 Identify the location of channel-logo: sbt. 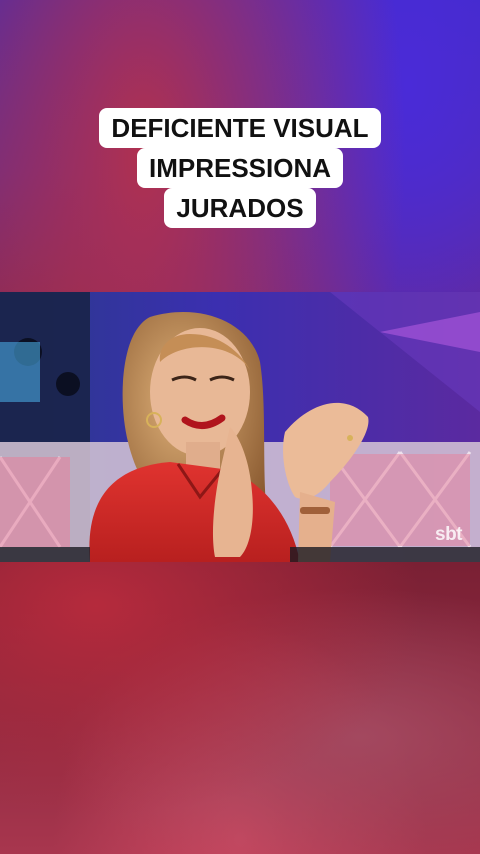
(449, 534).